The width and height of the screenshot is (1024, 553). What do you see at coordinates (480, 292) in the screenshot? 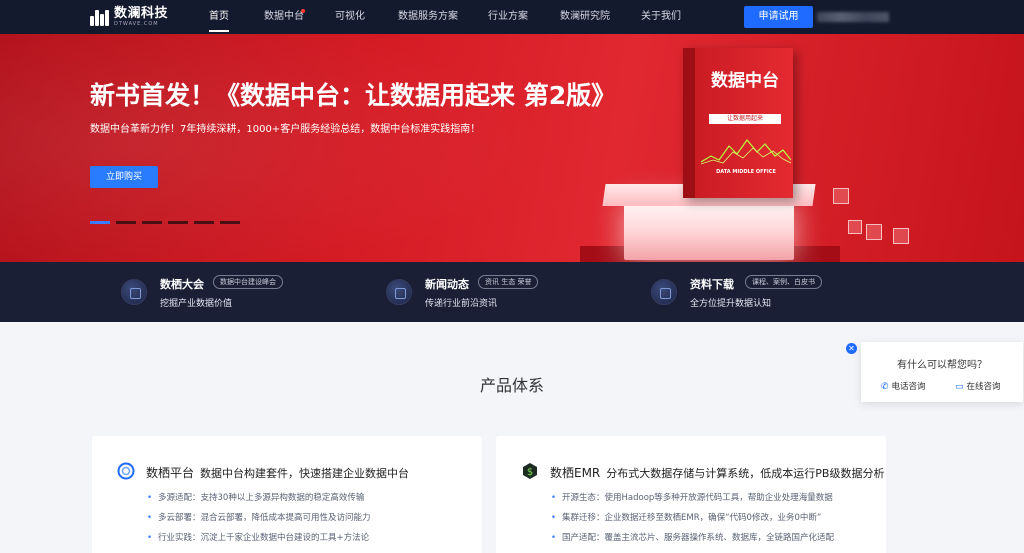
I see `strip-item-news: 新闻动态 资讯 生态 荣誉 传递行业前沿资讯` at bounding box center [480, 292].